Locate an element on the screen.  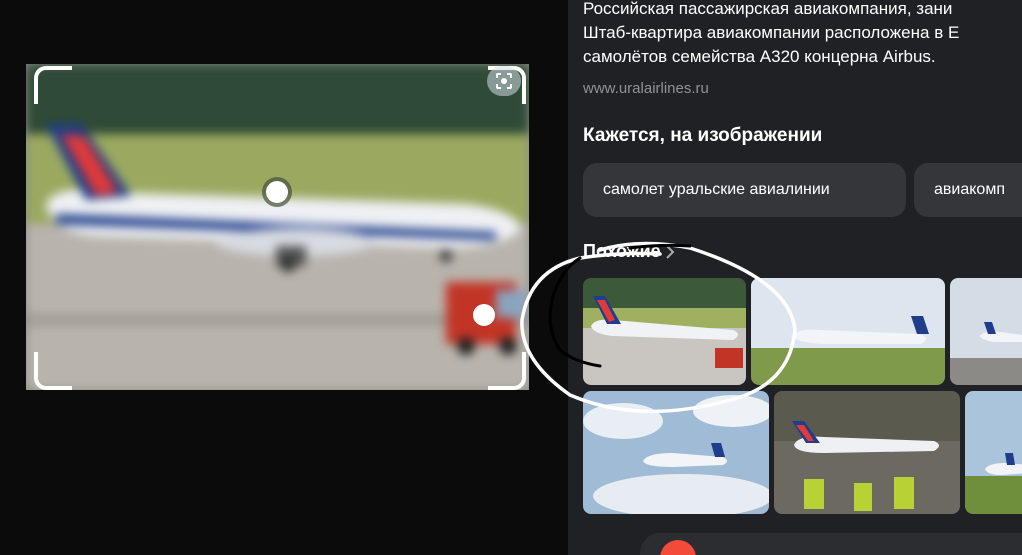
object-hotspot-plane is located at coordinates (277, 192).